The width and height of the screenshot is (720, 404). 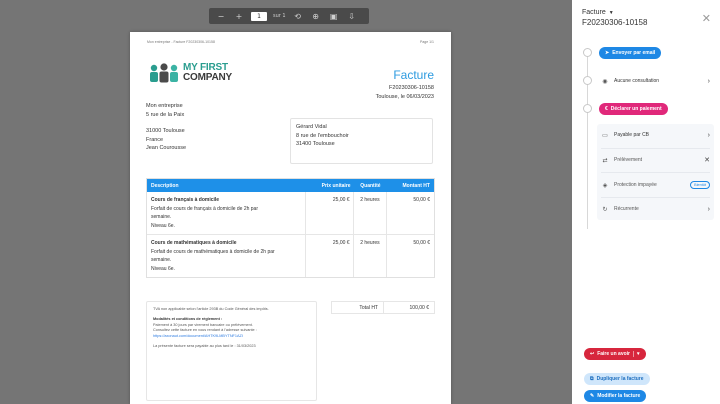 I want to click on recipient-name: Gérard Vidal, so click(x=311, y=127).